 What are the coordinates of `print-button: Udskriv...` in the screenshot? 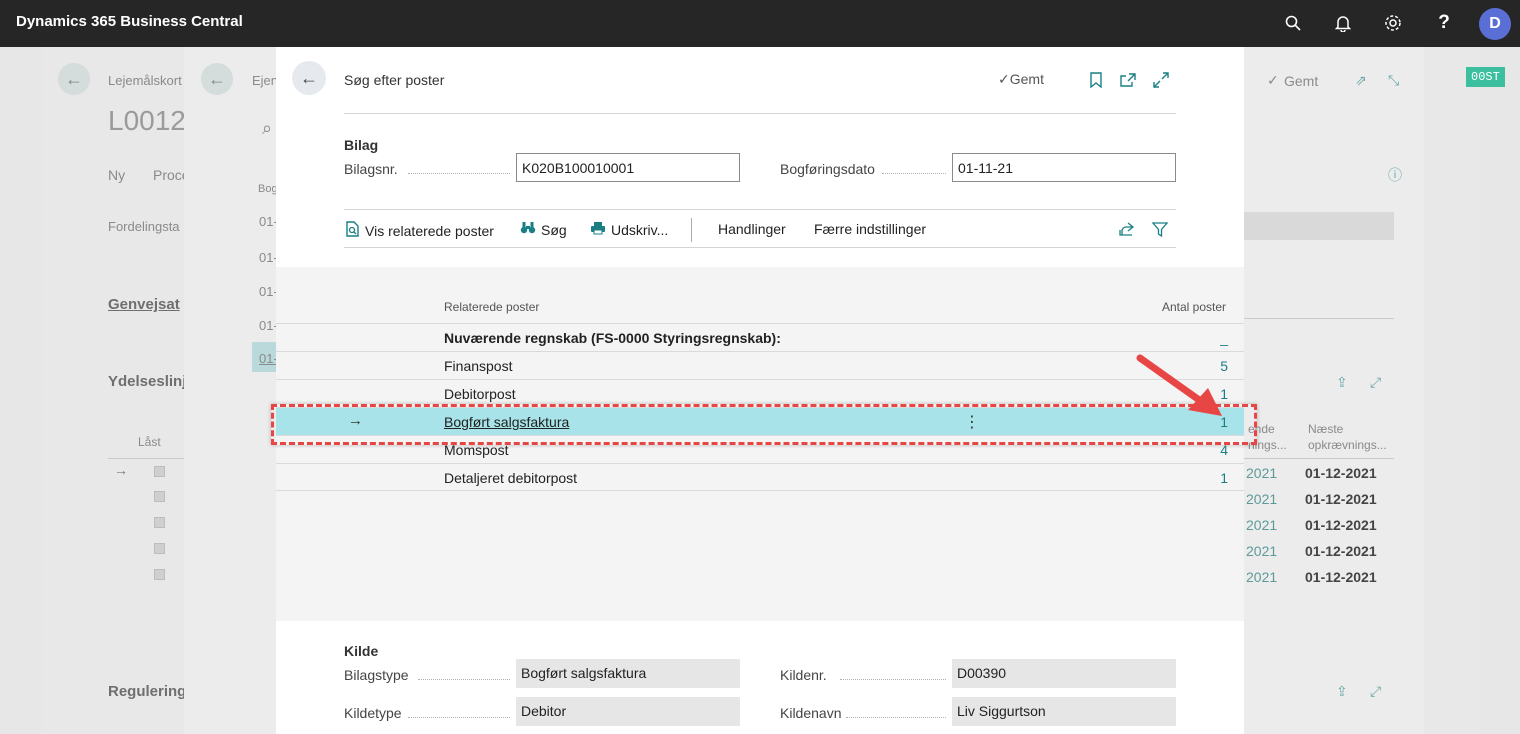 It's located at (629, 229).